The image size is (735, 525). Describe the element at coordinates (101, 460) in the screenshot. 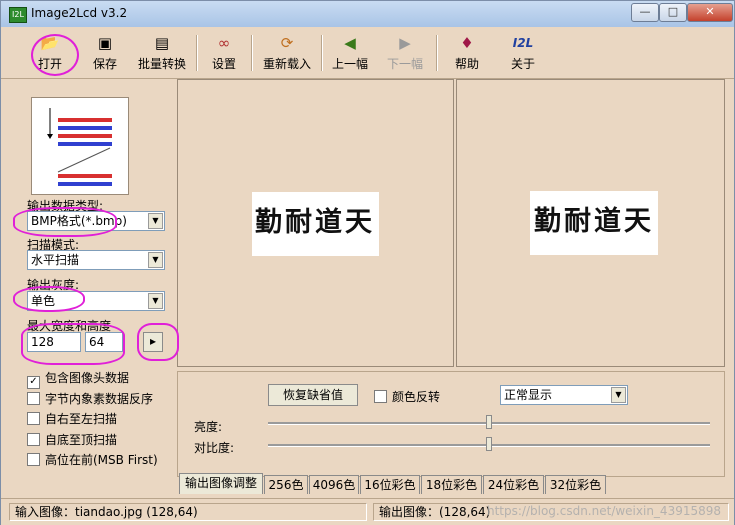

I see `checkbox-label: 高位在前(MSB First)` at that location.